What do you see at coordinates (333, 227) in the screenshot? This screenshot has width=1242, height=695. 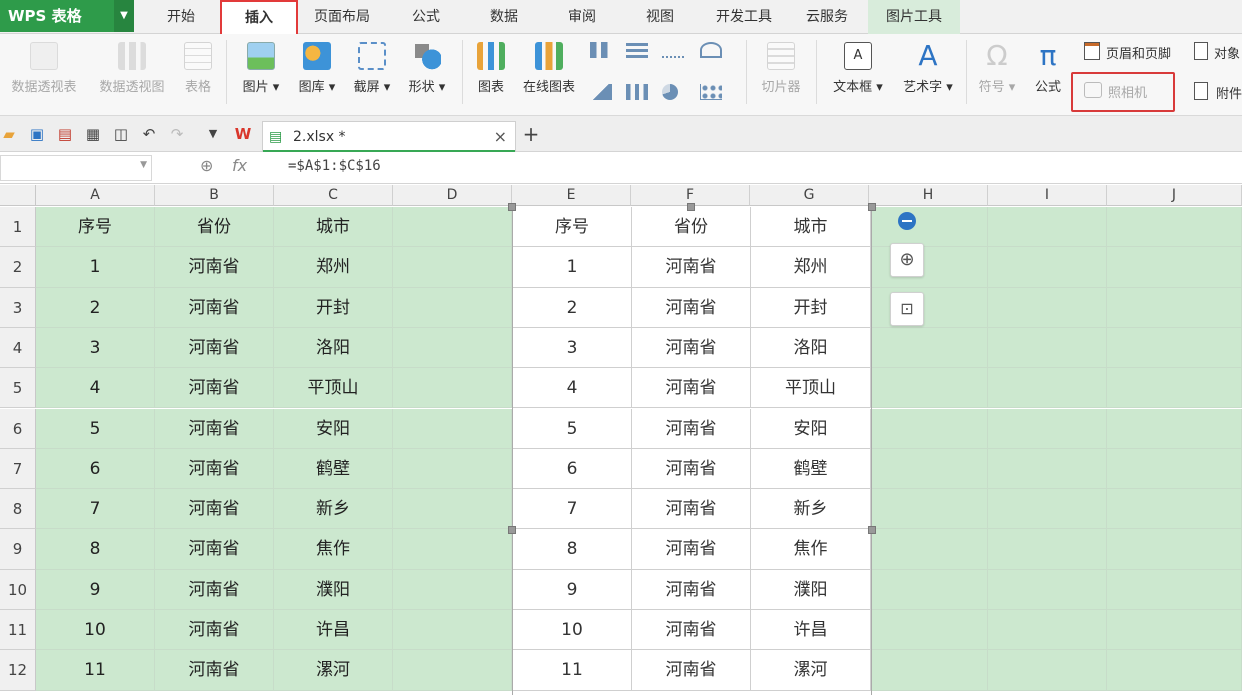 I see `table-cell: 城市` at bounding box center [333, 227].